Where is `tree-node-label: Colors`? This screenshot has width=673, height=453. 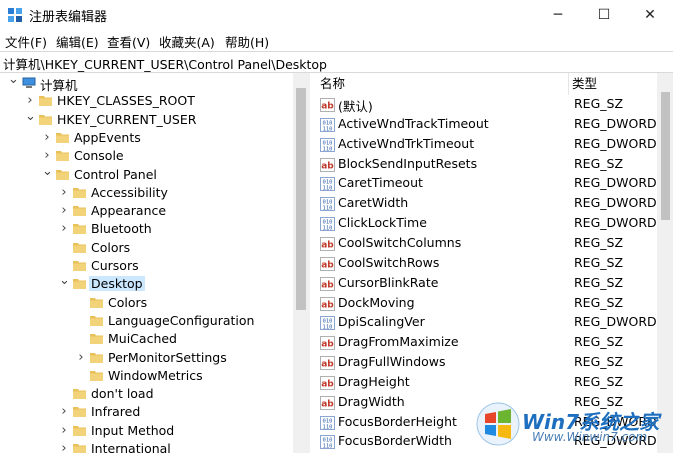 tree-node-label: Colors is located at coordinates (111, 247).